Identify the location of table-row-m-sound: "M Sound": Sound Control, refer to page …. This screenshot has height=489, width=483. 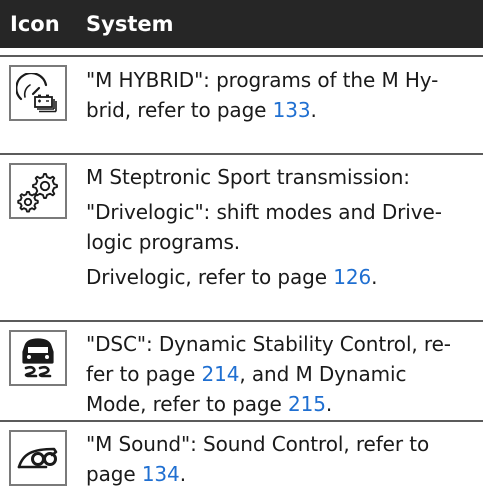
(241, 453).